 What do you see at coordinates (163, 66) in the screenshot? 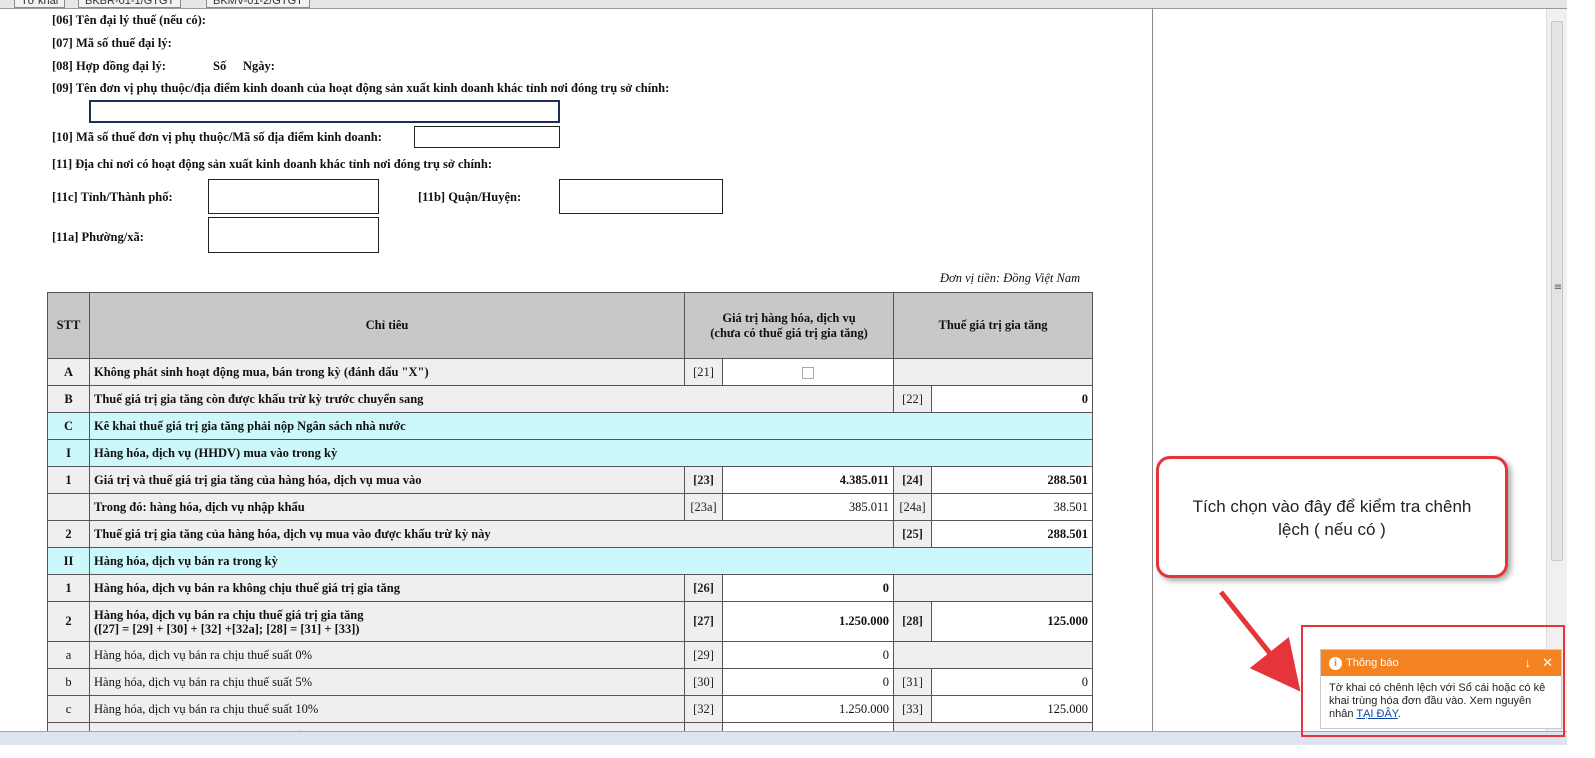
I see `label-08: [08] Hợp đồng đại lý: Số Ngày:` at bounding box center [163, 66].